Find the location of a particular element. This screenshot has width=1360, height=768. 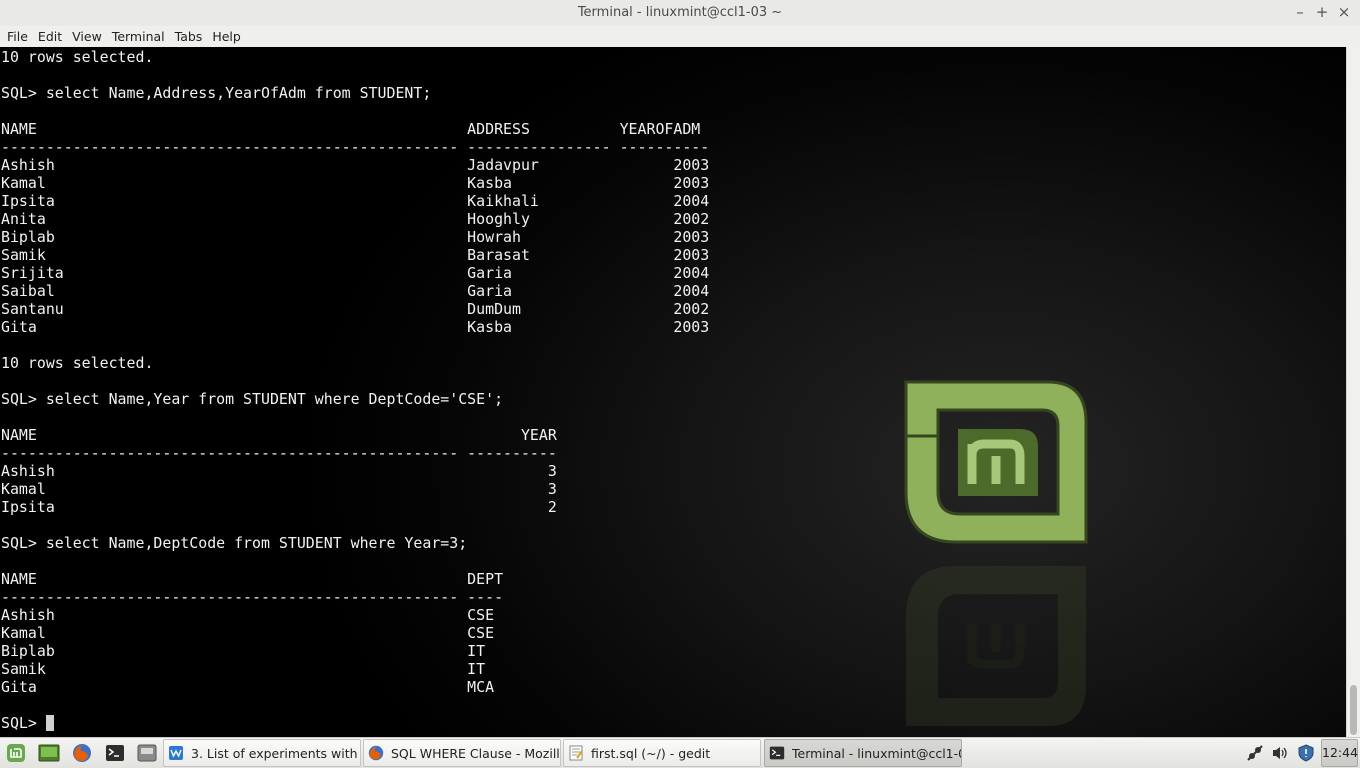

terminal-prompt: SQL> is located at coordinates (23, 723).